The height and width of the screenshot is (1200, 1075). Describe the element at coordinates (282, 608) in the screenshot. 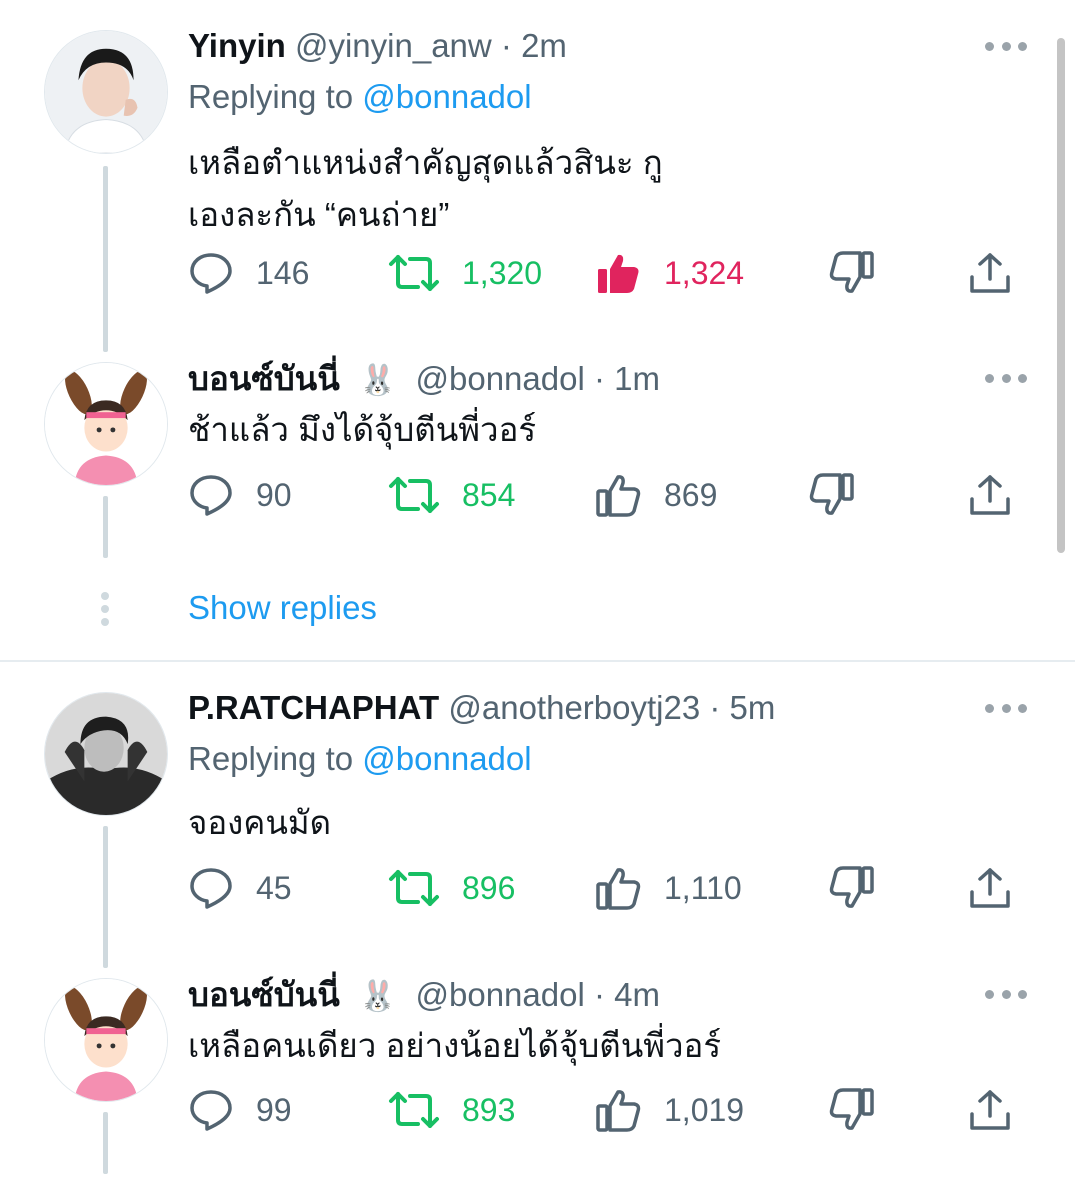

I see `show-replies-link: Show replies` at that location.